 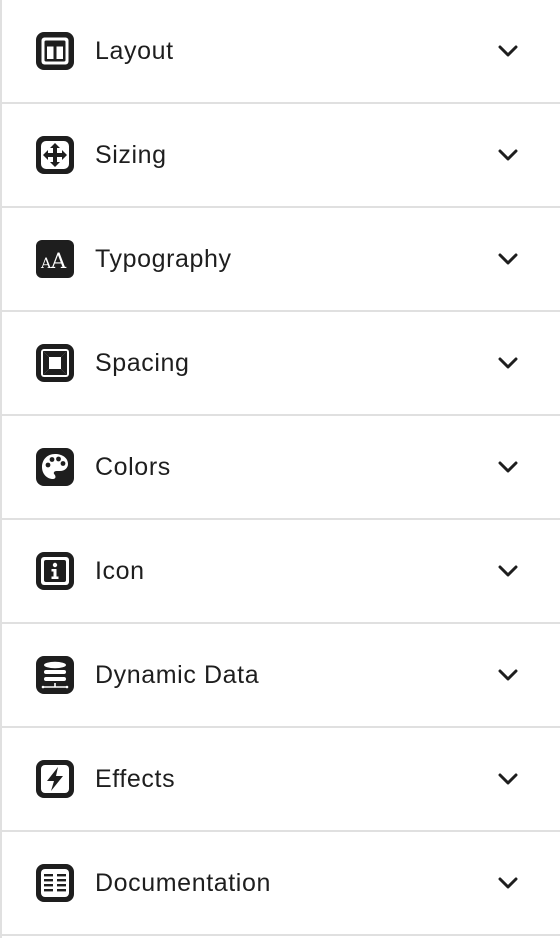 What do you see at coordinates (55, 779) in the screenshot?
I see `effects-icon` at bounding box center [55, 779].